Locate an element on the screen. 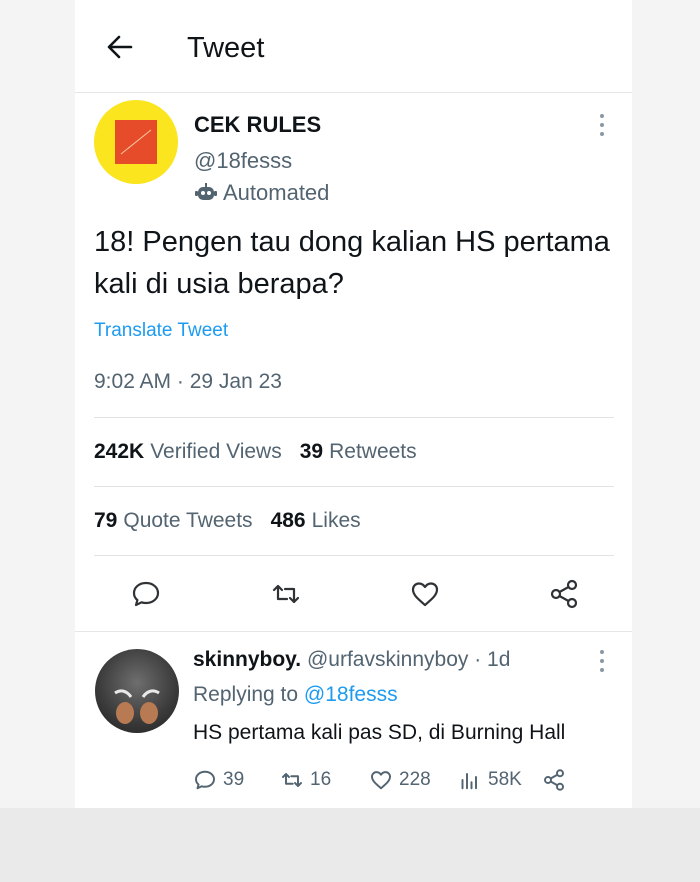 Image resolution: width=700 pixels, height=882 pixels. author-handle: @18fesss is located at coordinates (243, 161).